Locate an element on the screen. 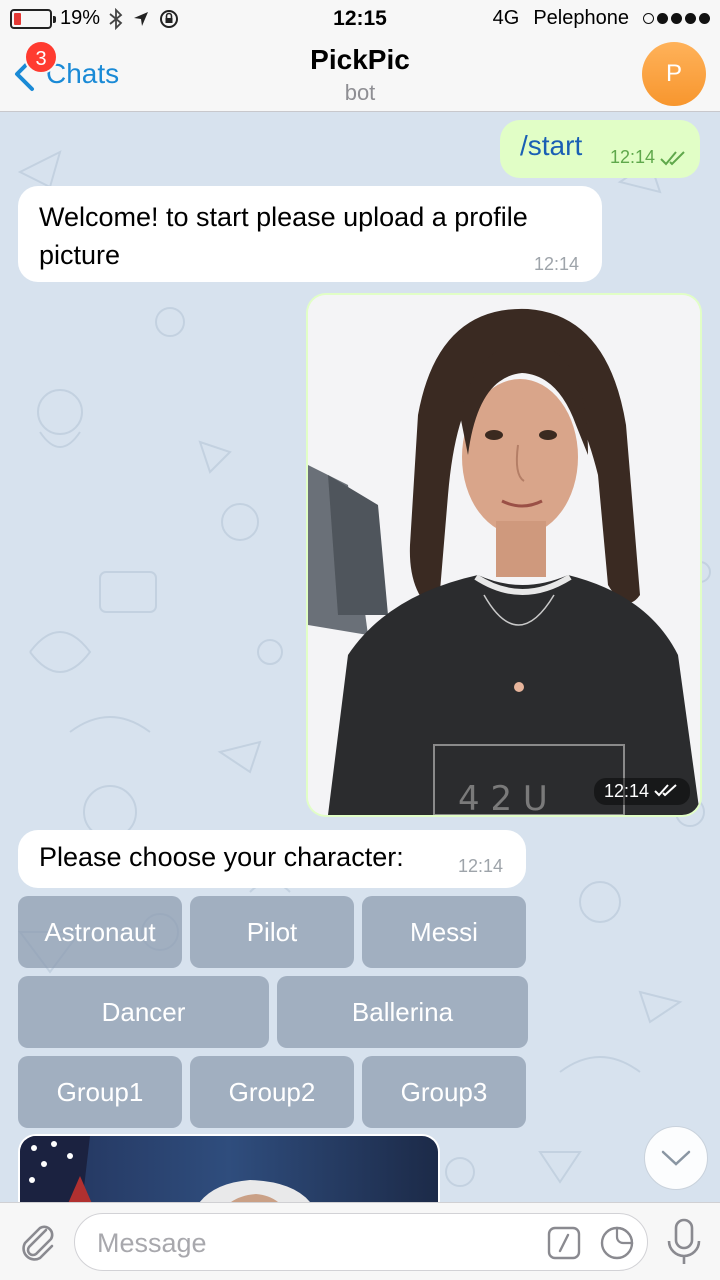  message-input is located at coordinates (317, 1243).